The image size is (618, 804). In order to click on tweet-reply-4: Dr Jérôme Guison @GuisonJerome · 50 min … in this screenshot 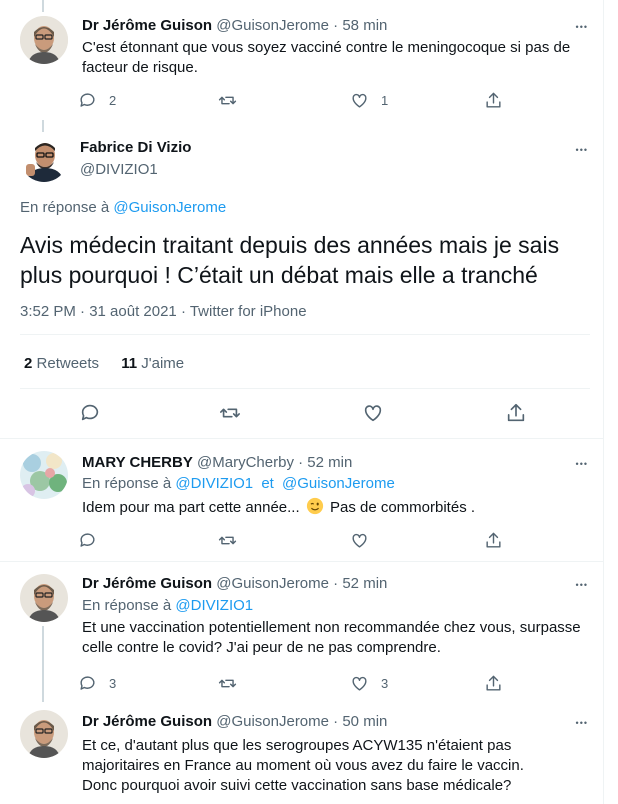, I will do `click(302, 753)`.